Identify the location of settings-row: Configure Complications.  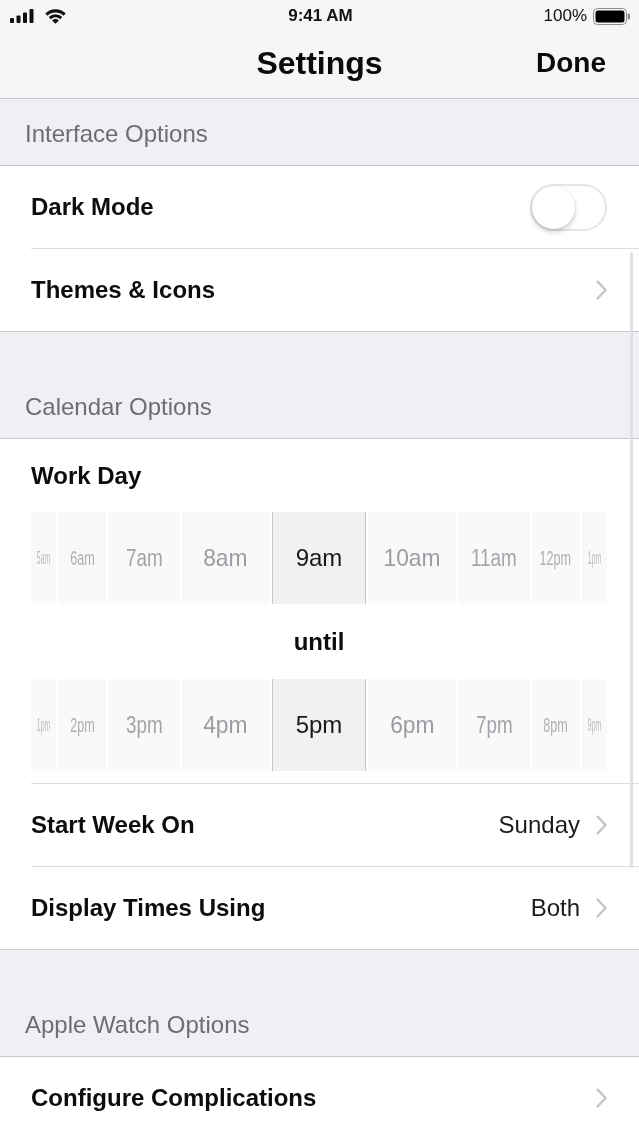
(319, 1096).